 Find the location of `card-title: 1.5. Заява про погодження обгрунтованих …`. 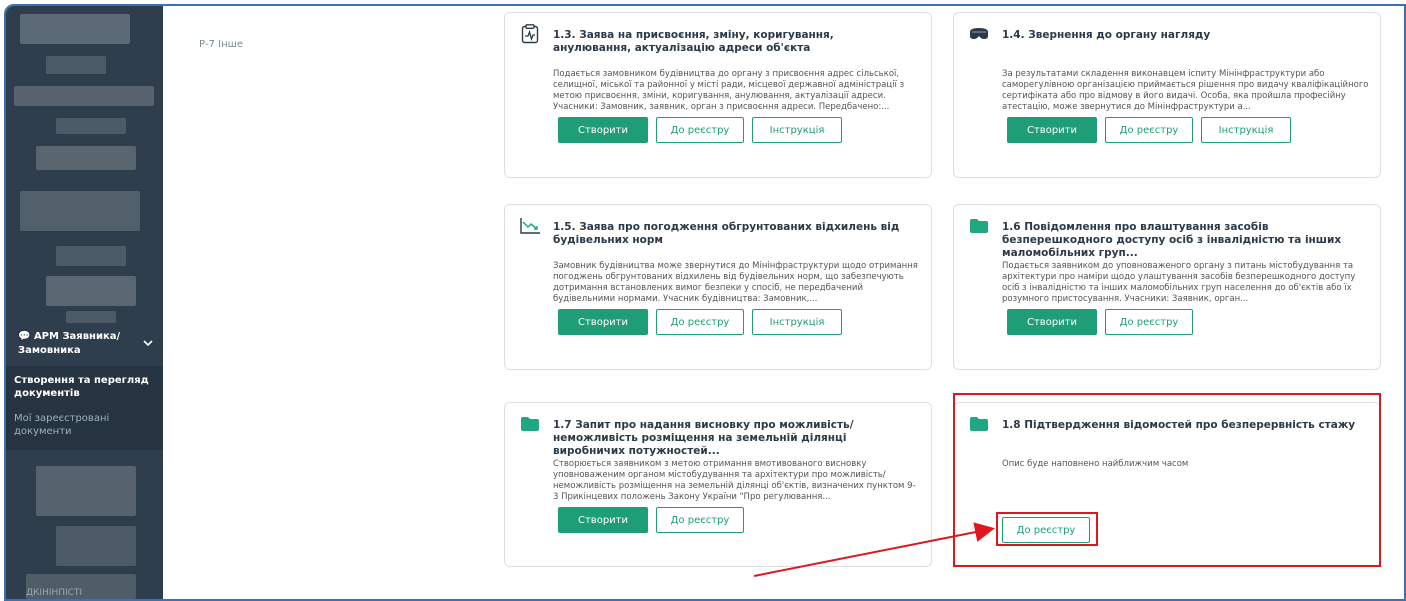

card-title: 1.5. Заява про погодження обгрунтованих … is located at coordinates (726, 233).